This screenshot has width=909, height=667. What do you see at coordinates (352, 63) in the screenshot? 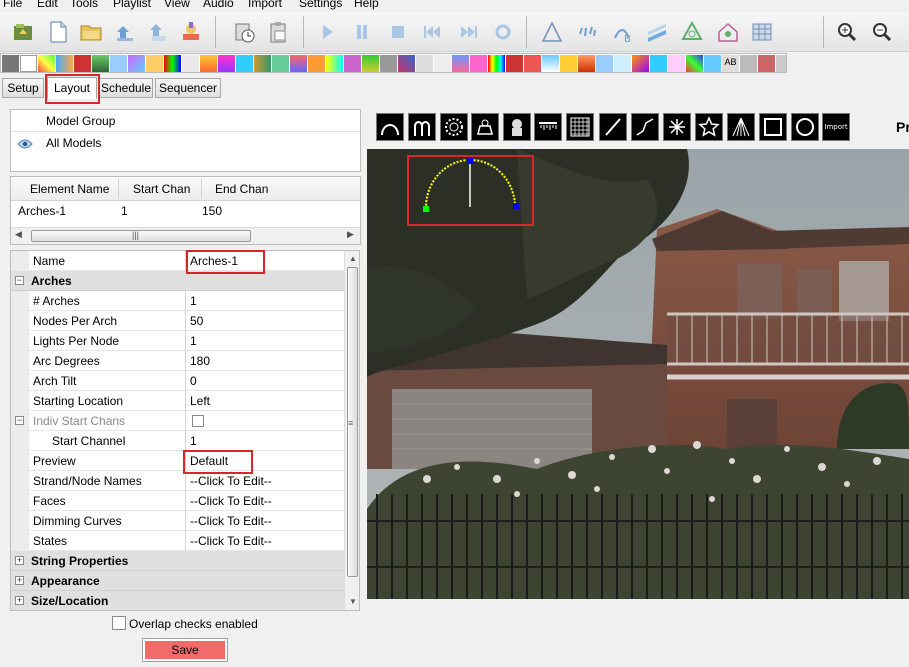
I see `effect-lines-icon` at bounding box center [352, 63].